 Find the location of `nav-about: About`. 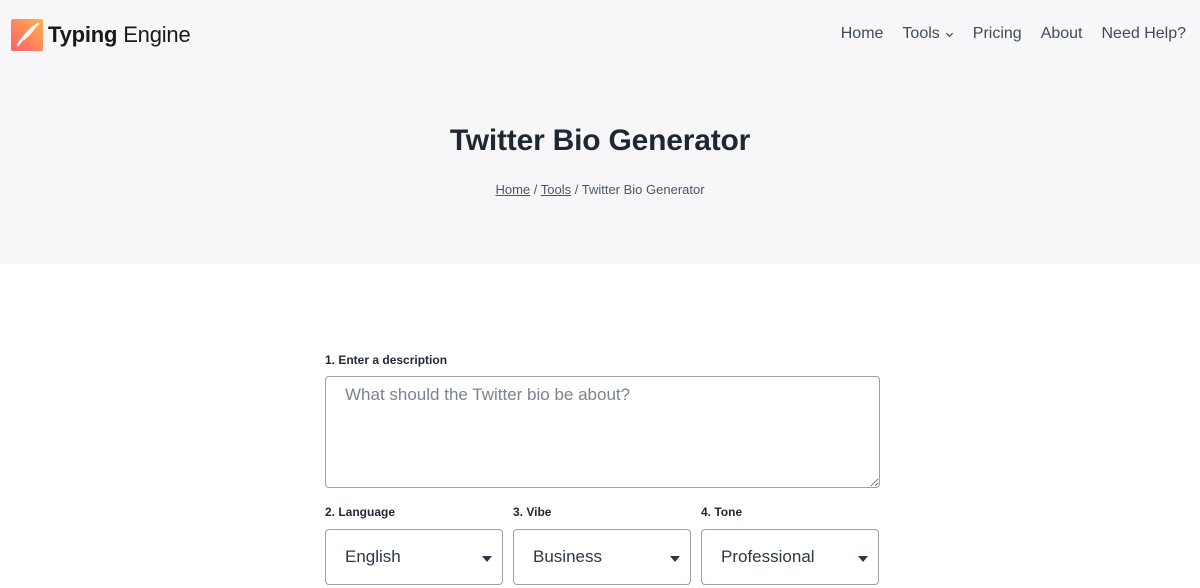

nav-about: About is located at coordinates (1062, 34).